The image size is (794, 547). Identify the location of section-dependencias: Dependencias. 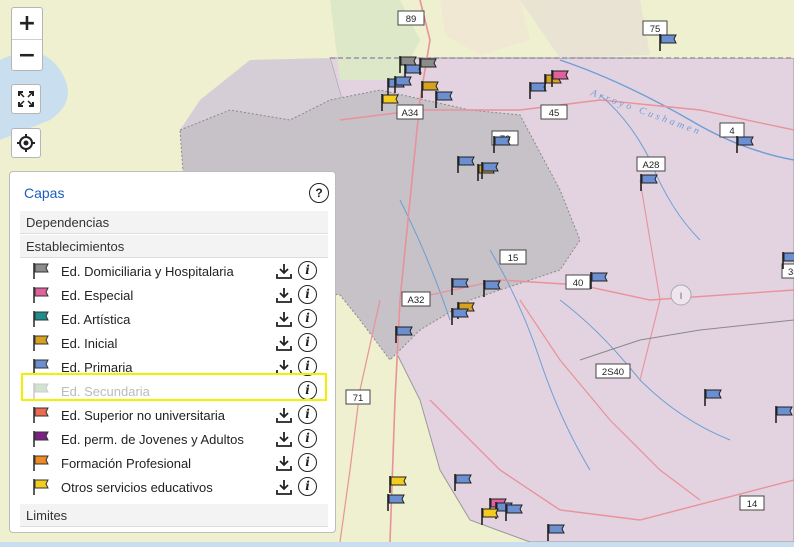
(174, 222).